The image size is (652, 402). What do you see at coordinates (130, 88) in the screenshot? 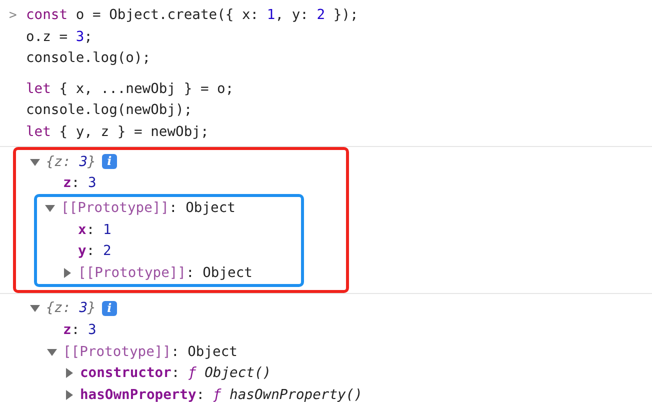
I see `code-line: let { x, ...newObj } = o;` at bounding box center [130, 88].